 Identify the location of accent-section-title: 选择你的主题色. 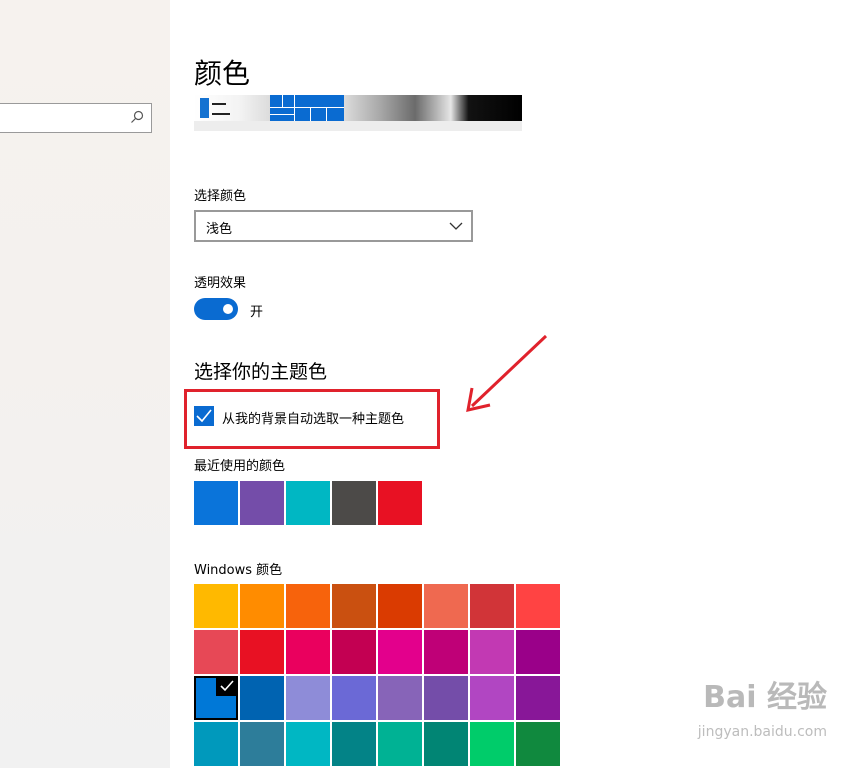
(261, 372).